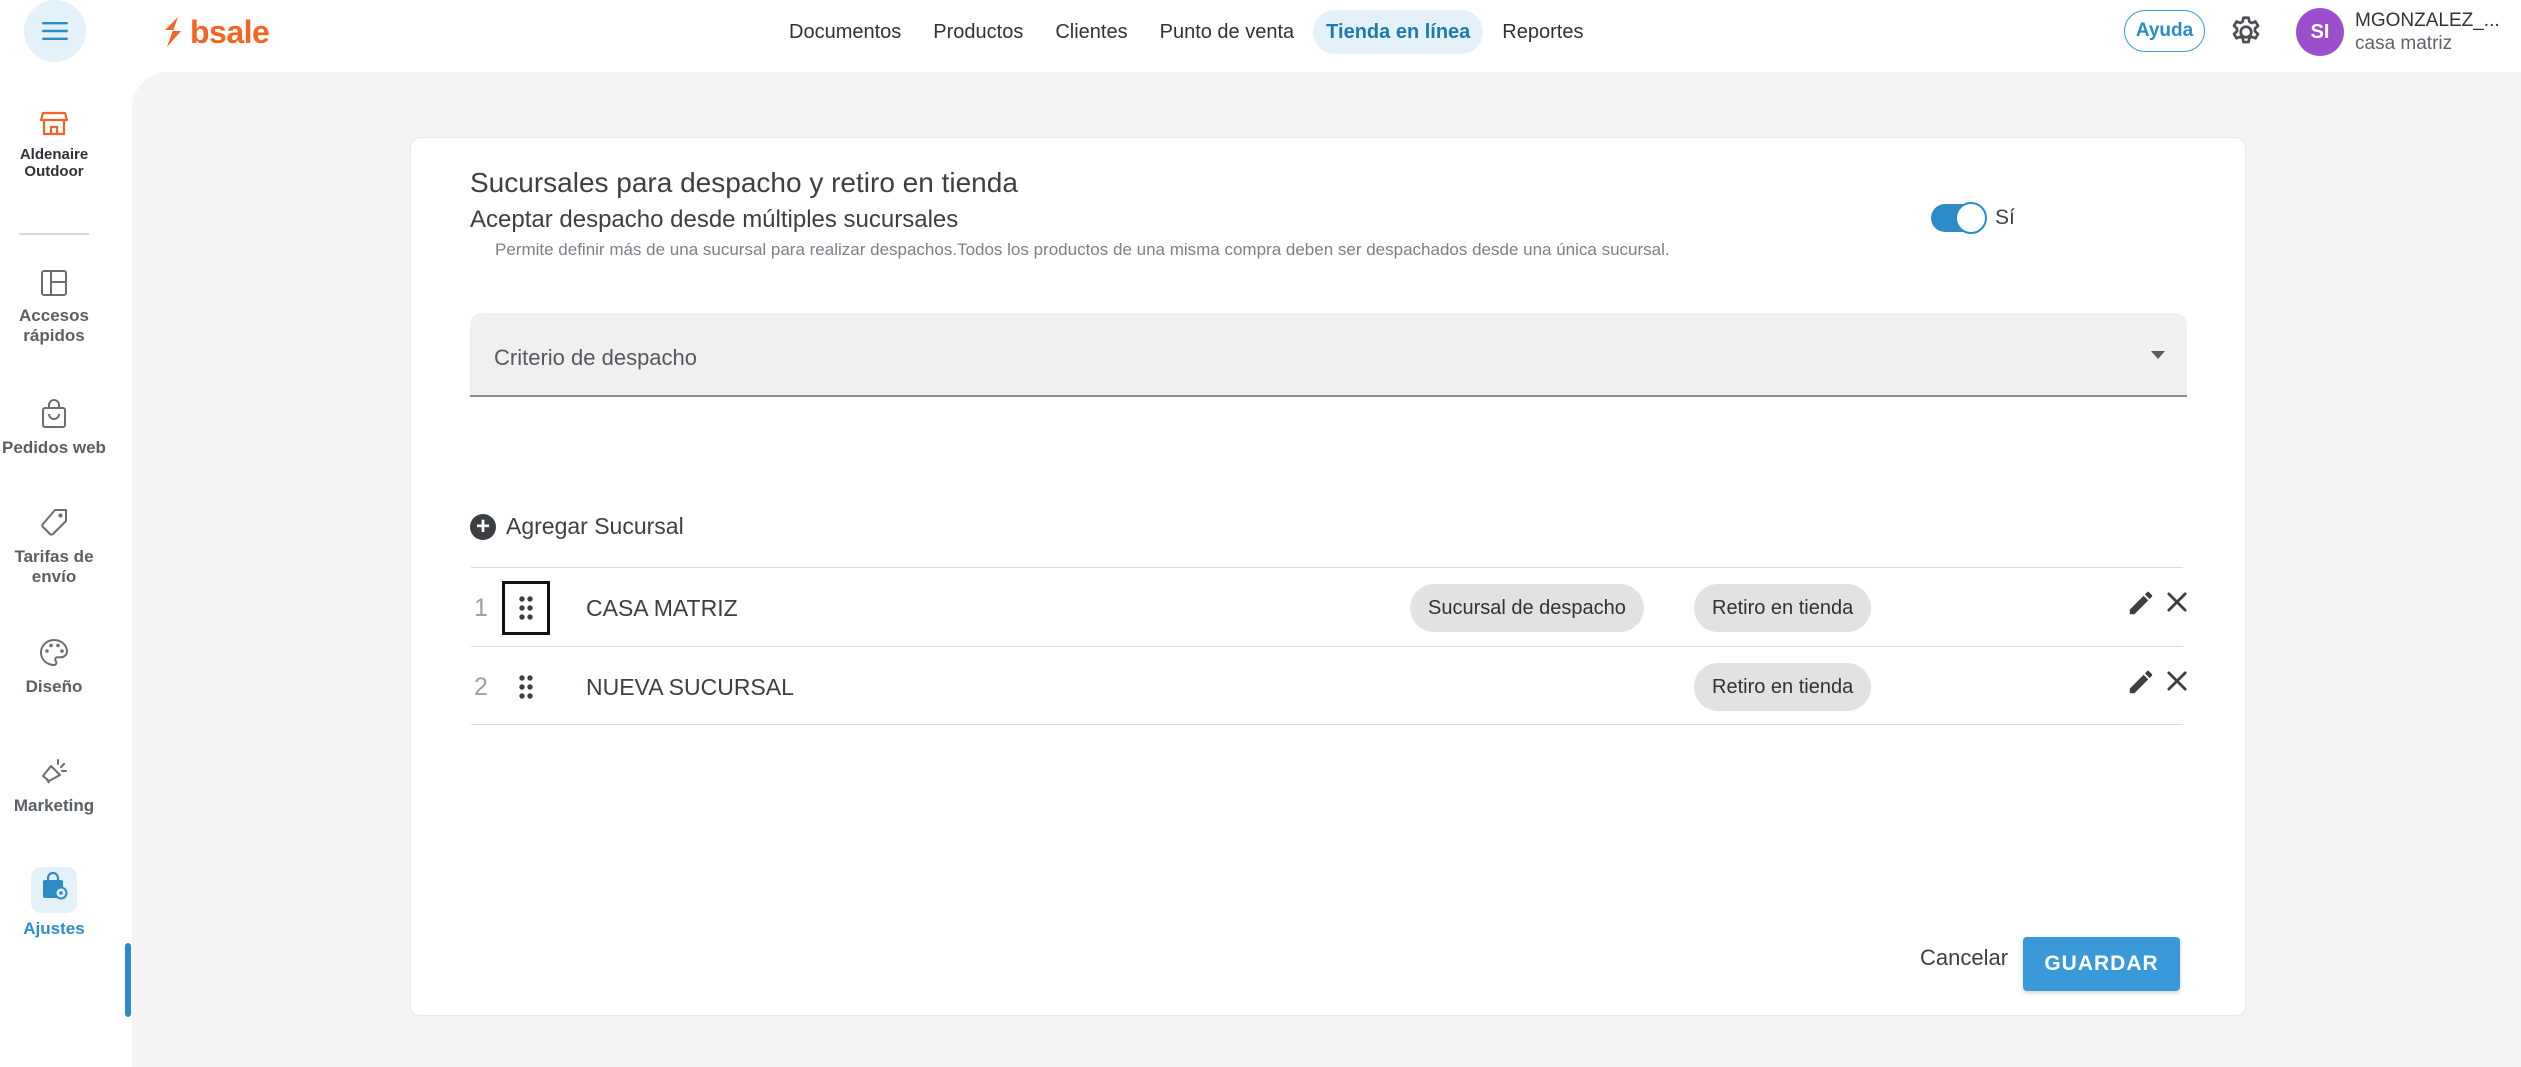 The height and width of the screenshot is (1067, 2521). Describe the element at coordinates (483, 526) in the screenshot. I see `plus-circle-icon: +` at that location.